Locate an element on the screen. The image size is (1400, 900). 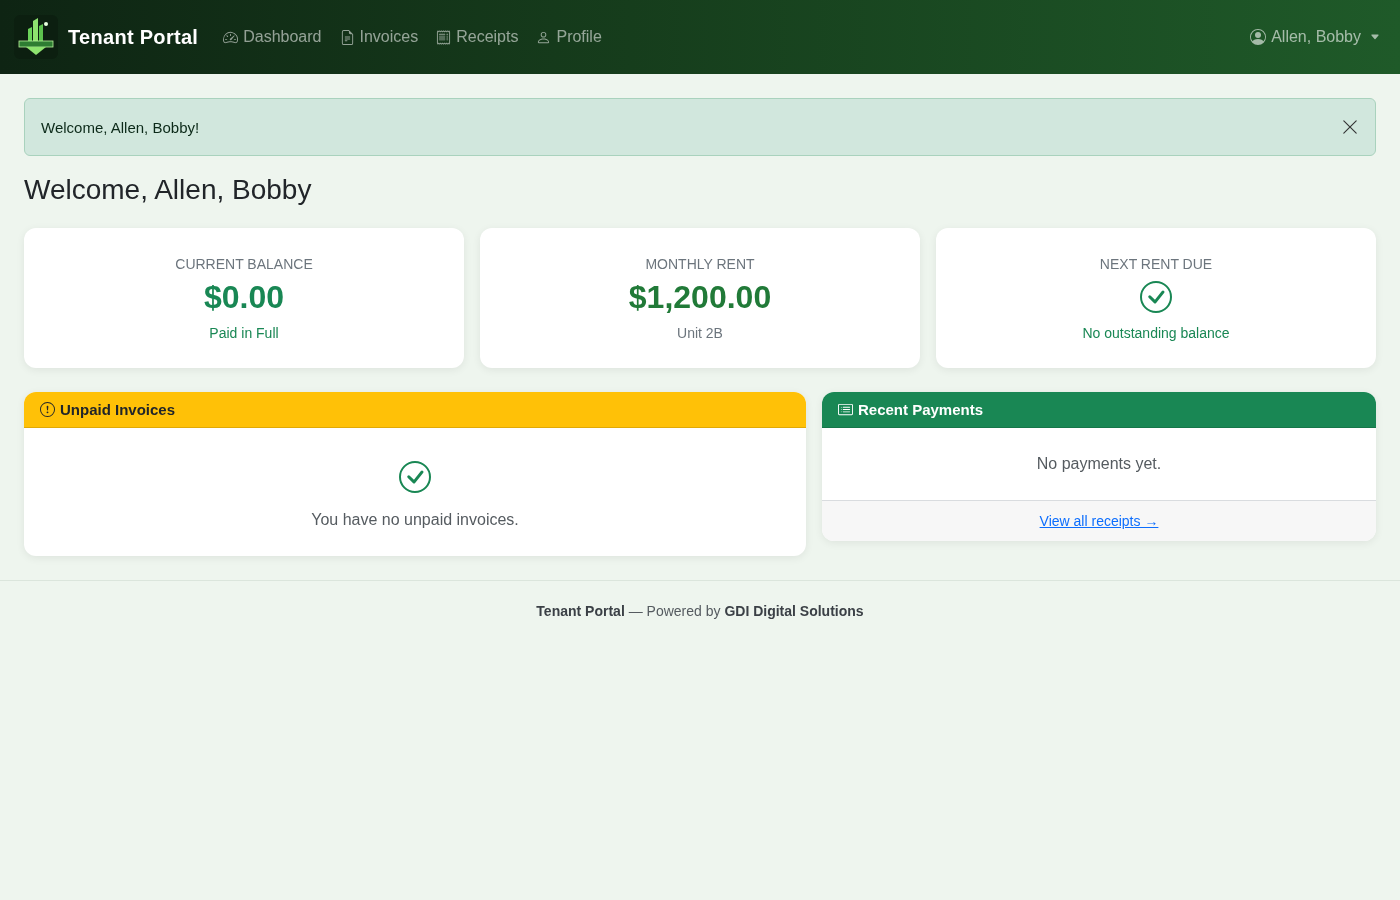
close-icon is located at coordinates (1350, 127).